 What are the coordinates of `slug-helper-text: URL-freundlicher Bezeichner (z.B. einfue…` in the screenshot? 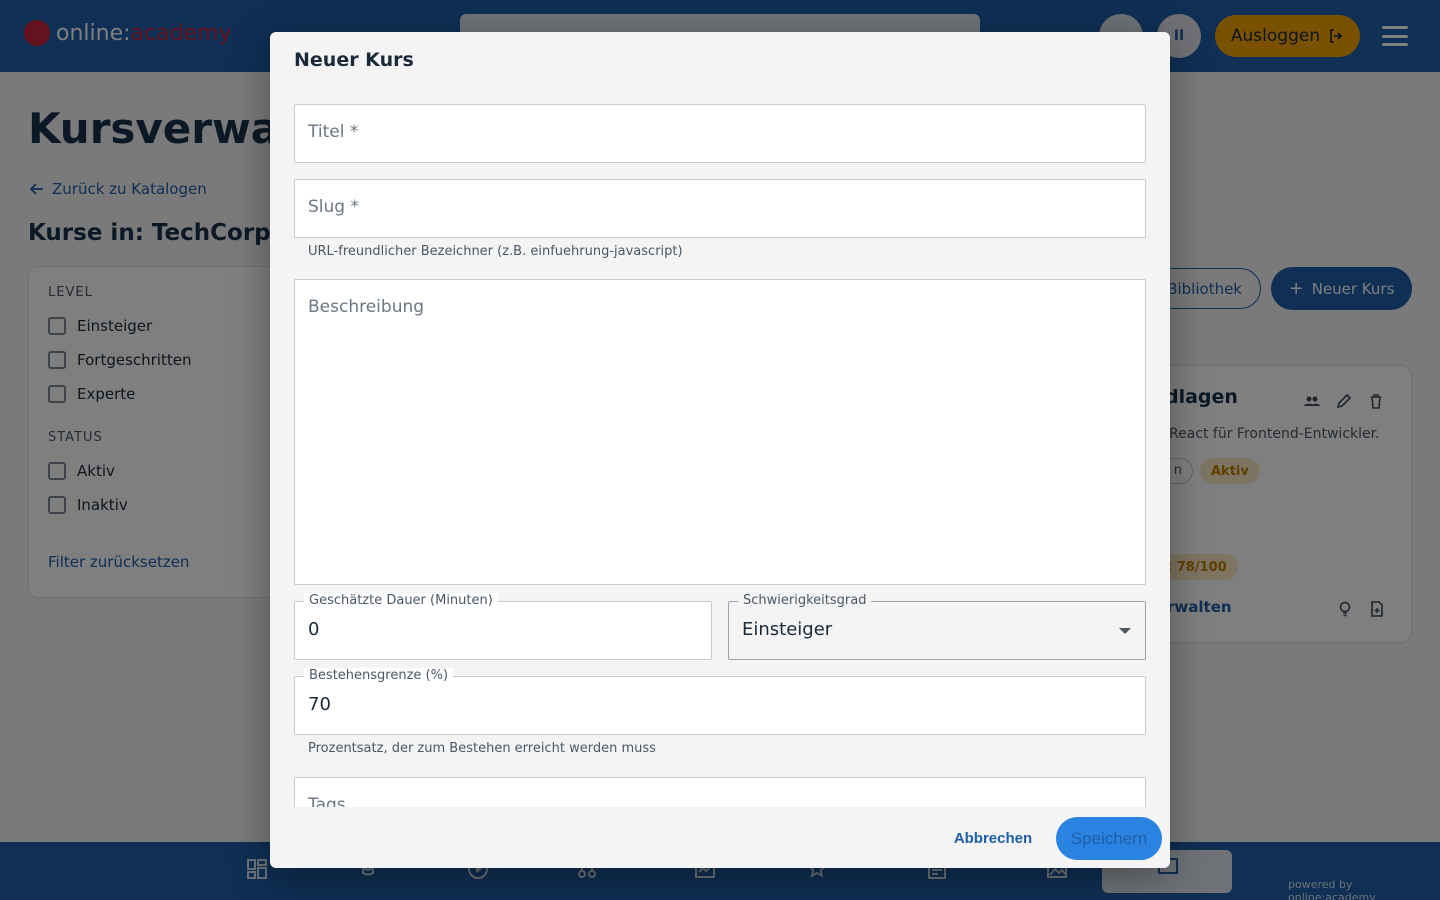 It's located at (495, 251).